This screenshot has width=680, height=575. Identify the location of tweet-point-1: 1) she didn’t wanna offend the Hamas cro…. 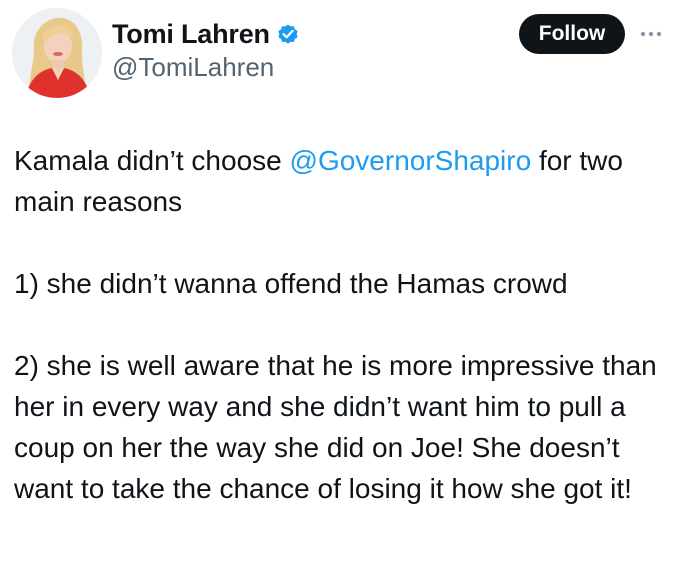
(291, 283).